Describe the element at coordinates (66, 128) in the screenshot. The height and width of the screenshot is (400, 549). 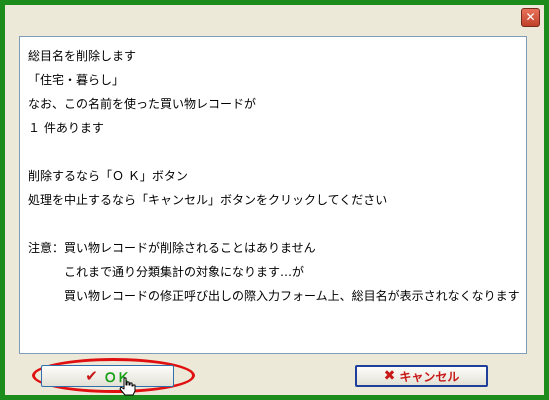
I see `message-line: １ 件あります` at that location.